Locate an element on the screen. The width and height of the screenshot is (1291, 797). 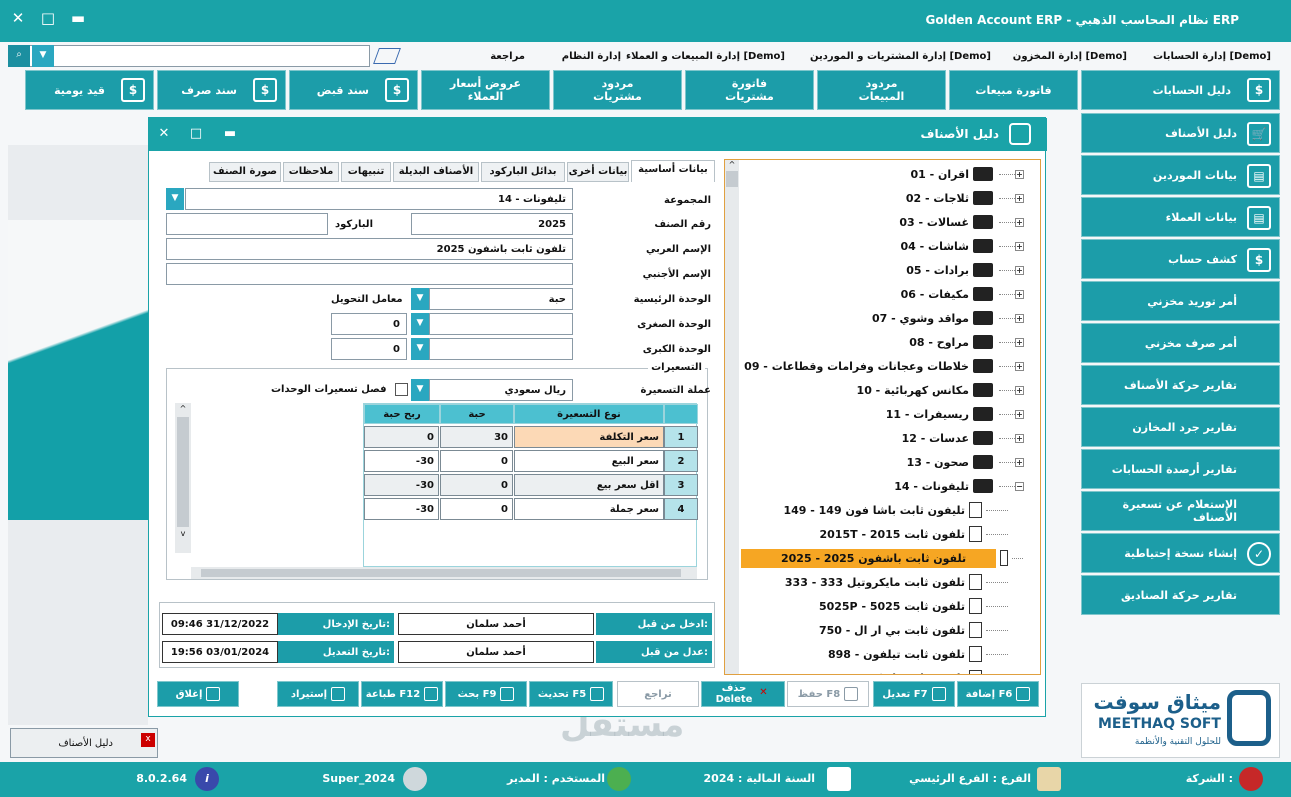
toolbar-sales-return: مردود المبيعات is located at coordinates (881, 90).